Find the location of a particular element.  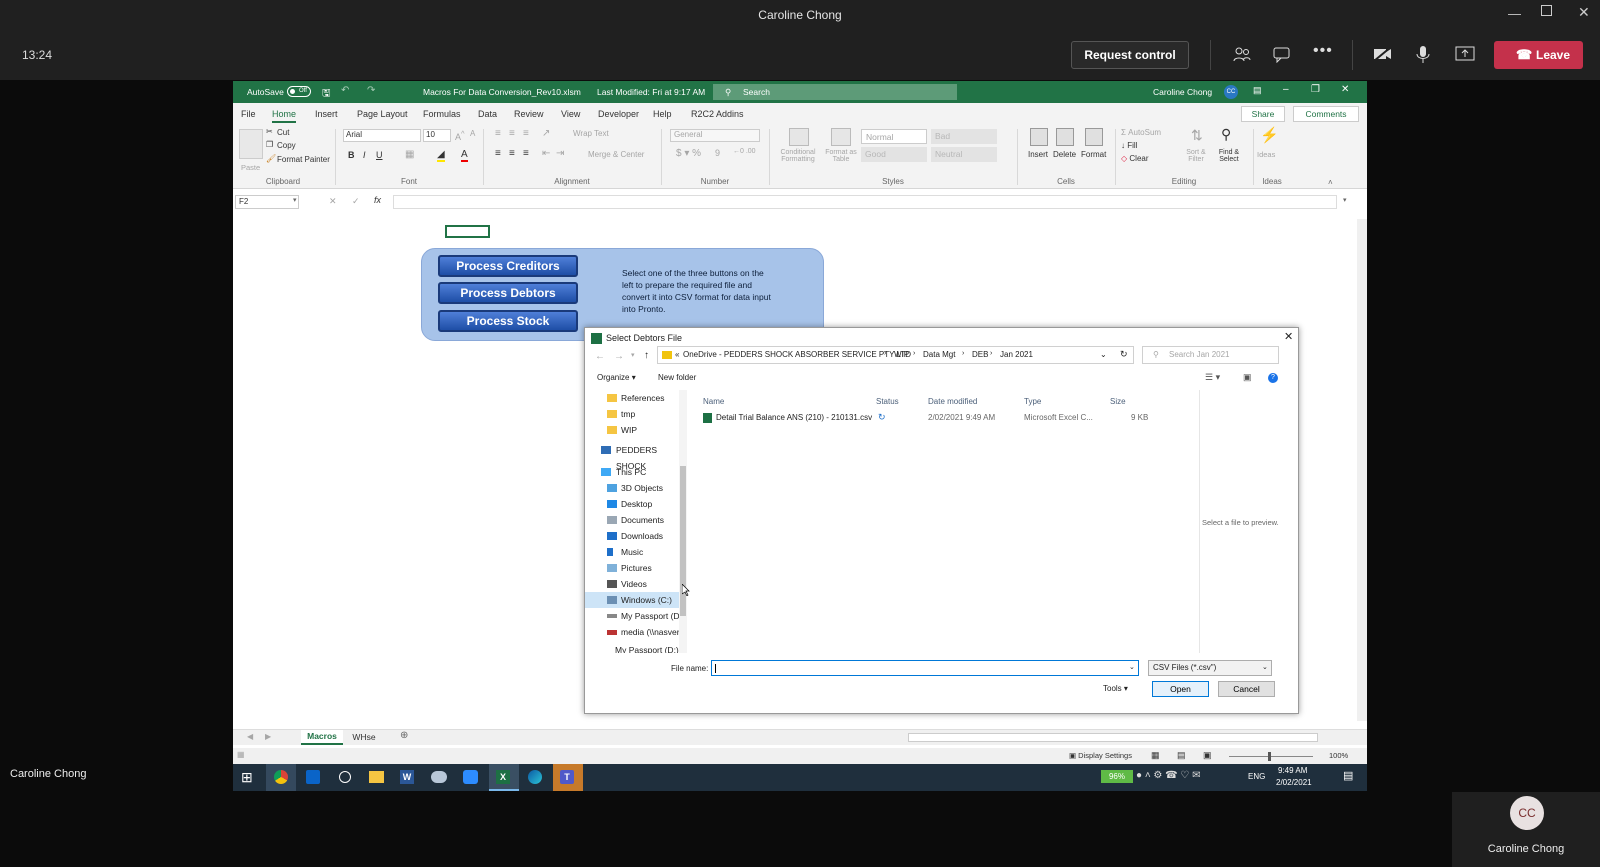

format-painter-button: Format Painter is located at coordinates (303, 159).